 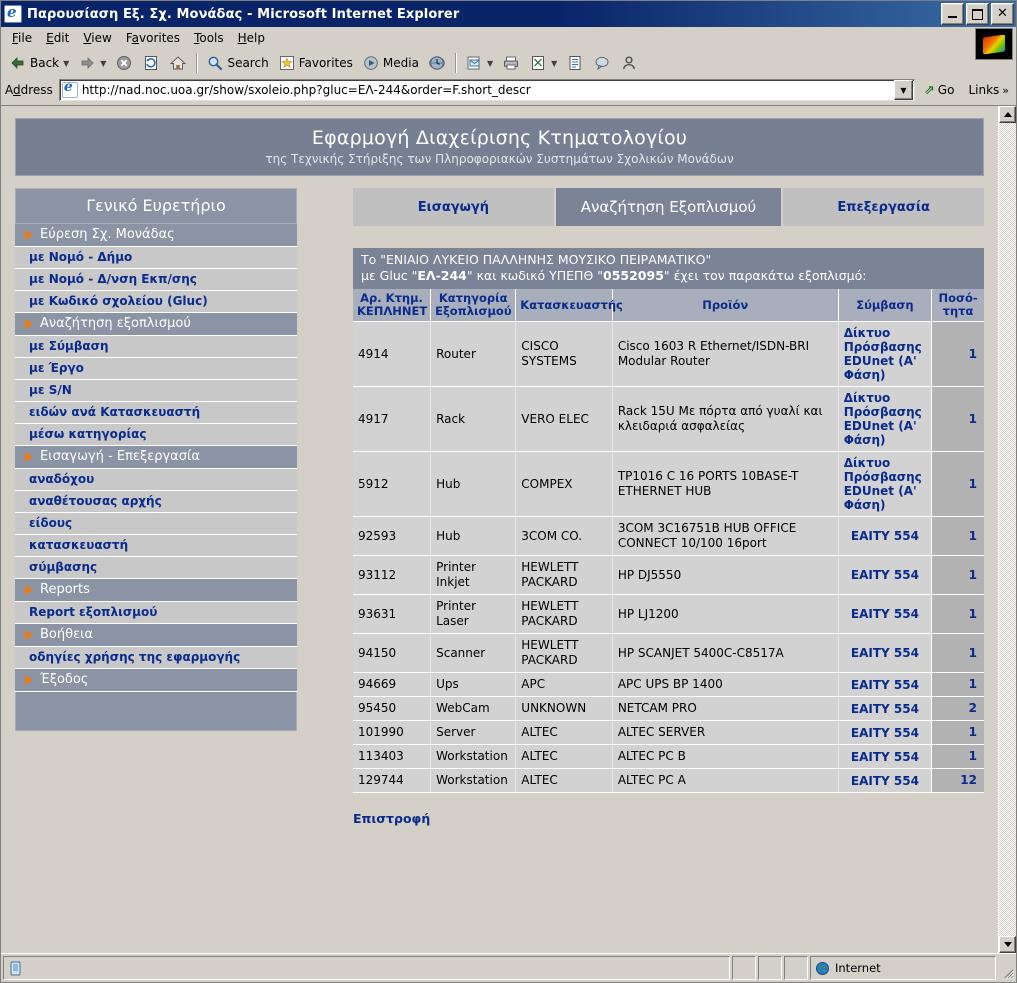 I want to click on sidebar-filler, so click(x=156, y=711).